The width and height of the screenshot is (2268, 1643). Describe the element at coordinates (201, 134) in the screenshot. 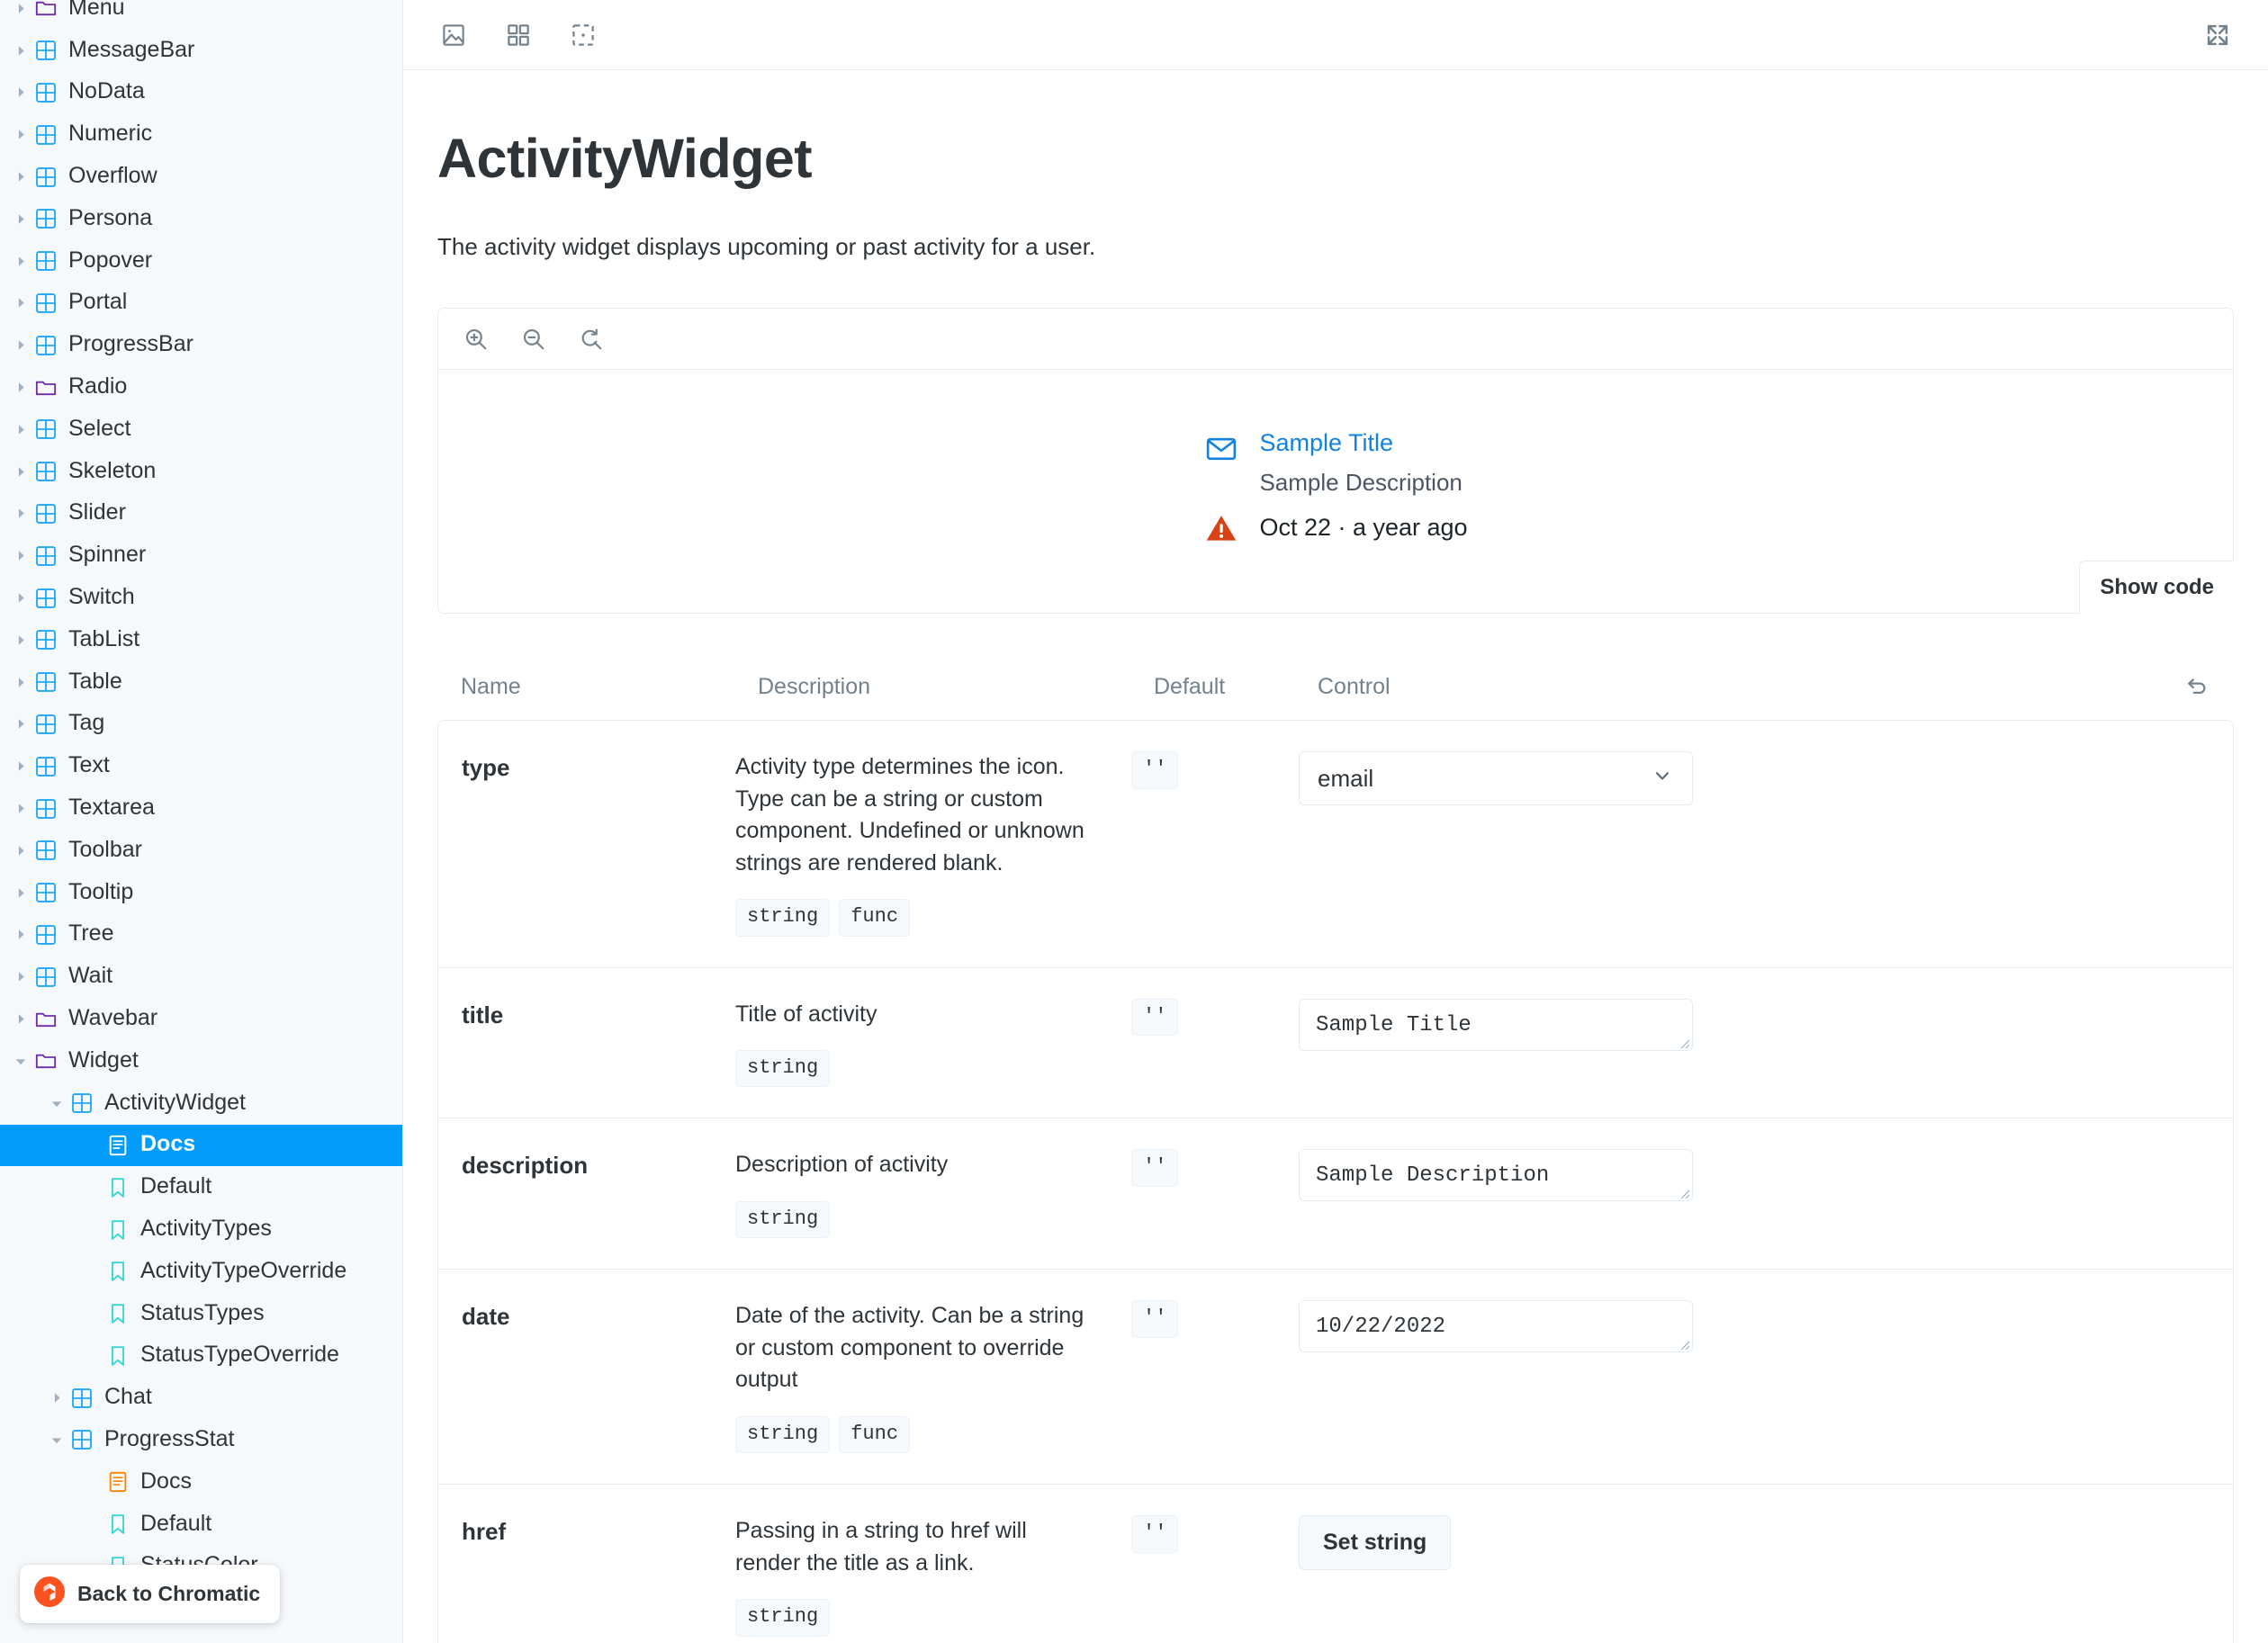

I see `sidebar-item-numeric: Numeric` at that location.